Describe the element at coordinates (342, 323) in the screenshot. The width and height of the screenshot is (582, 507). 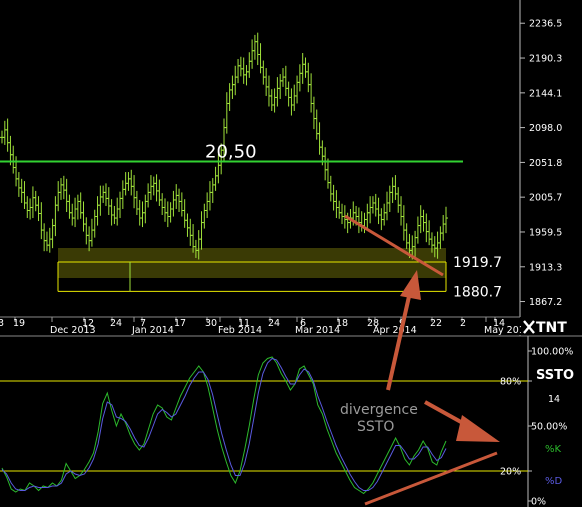
I see `x-tick-label: 18` at that location.